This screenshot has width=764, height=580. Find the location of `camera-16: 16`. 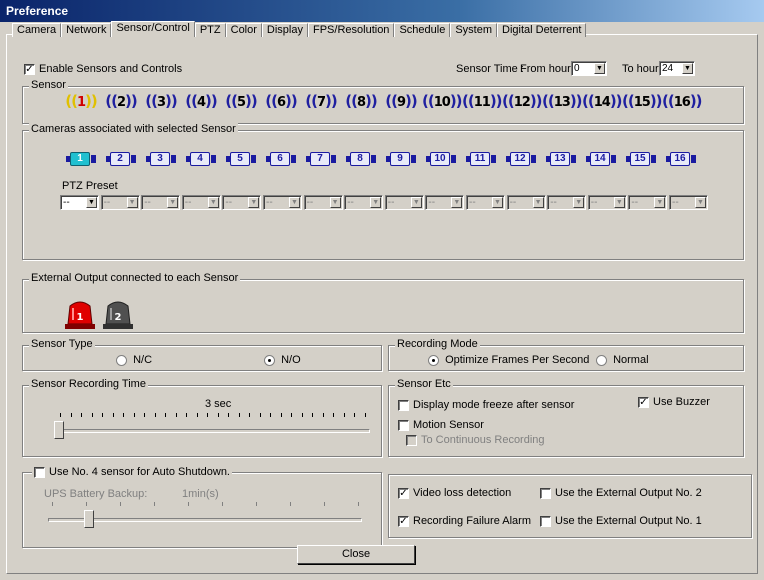

camera-16: 16 is located at coordinates (682, 159).